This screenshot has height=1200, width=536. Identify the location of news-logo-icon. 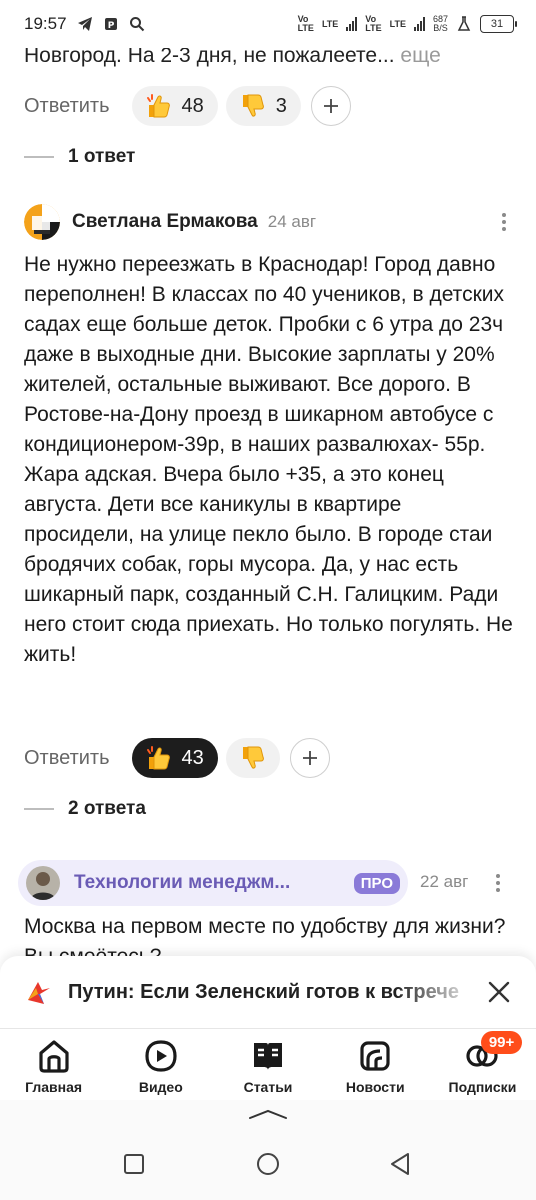
(39, 993).